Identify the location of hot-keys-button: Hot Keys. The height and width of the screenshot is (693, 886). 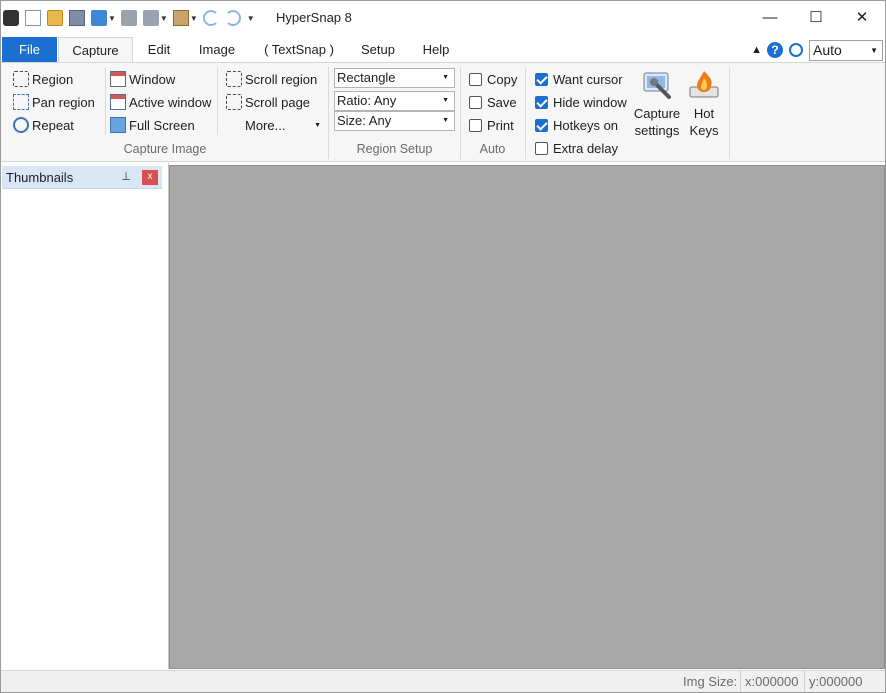
(704, 104).